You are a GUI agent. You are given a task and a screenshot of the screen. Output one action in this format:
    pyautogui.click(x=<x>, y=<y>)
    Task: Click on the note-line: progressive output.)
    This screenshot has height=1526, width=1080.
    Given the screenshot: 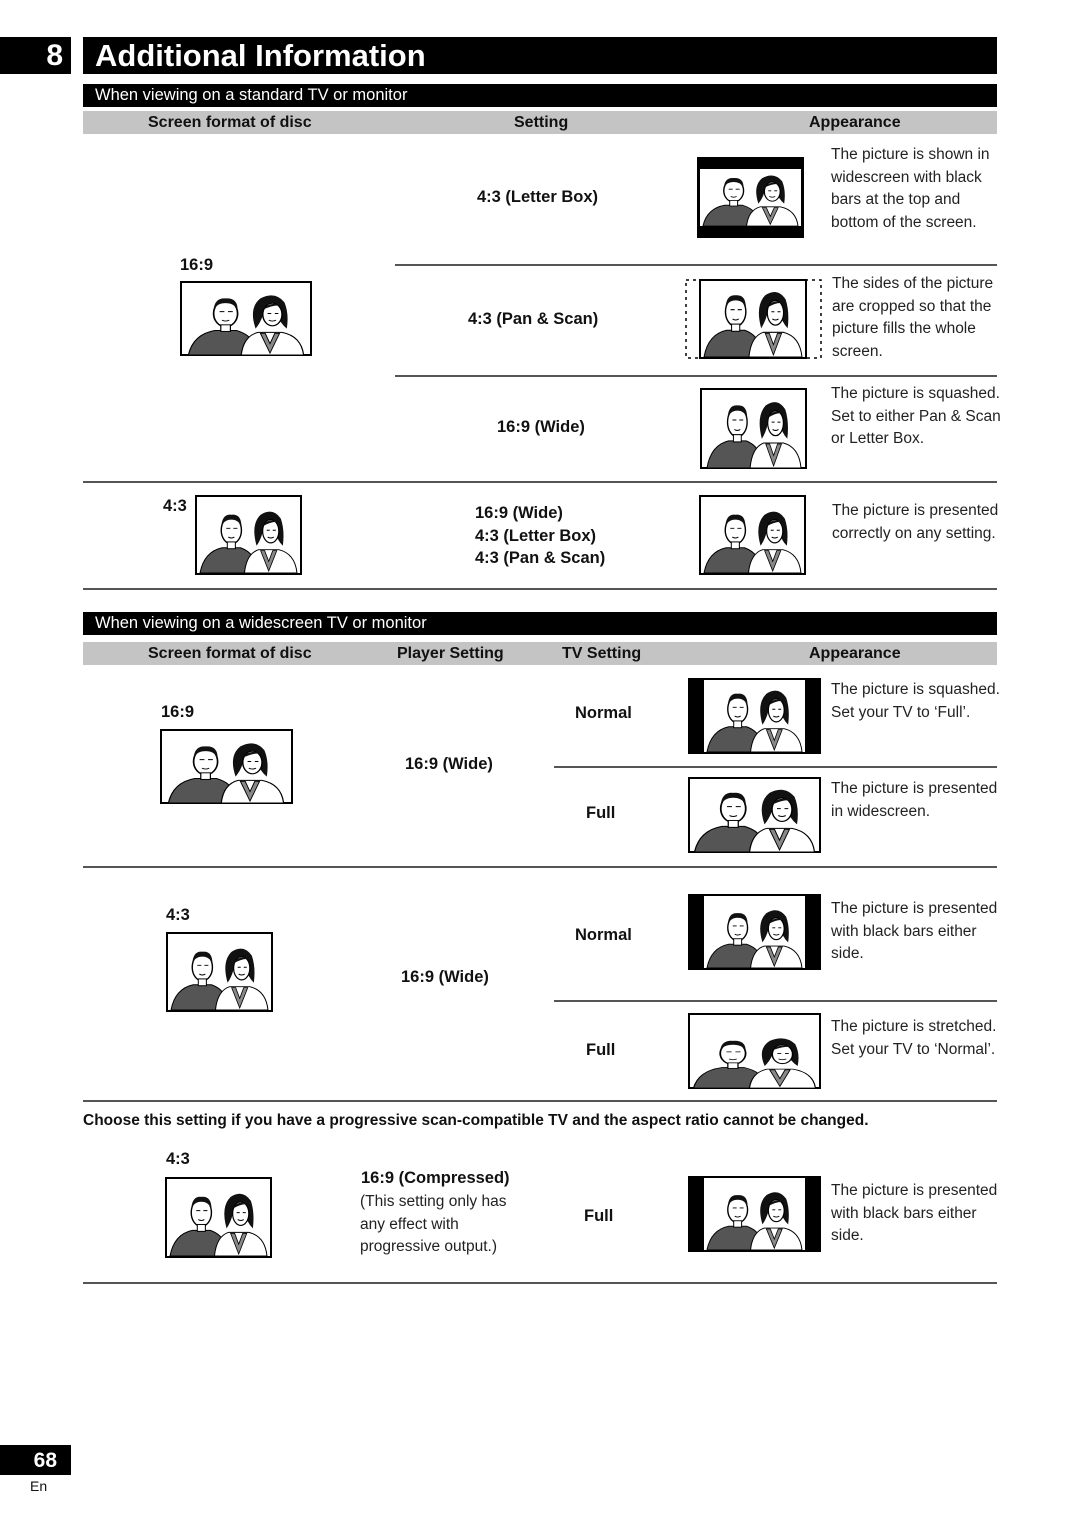 What is the action you would take?
    pyautogui.click(x=428, y=1247)
    